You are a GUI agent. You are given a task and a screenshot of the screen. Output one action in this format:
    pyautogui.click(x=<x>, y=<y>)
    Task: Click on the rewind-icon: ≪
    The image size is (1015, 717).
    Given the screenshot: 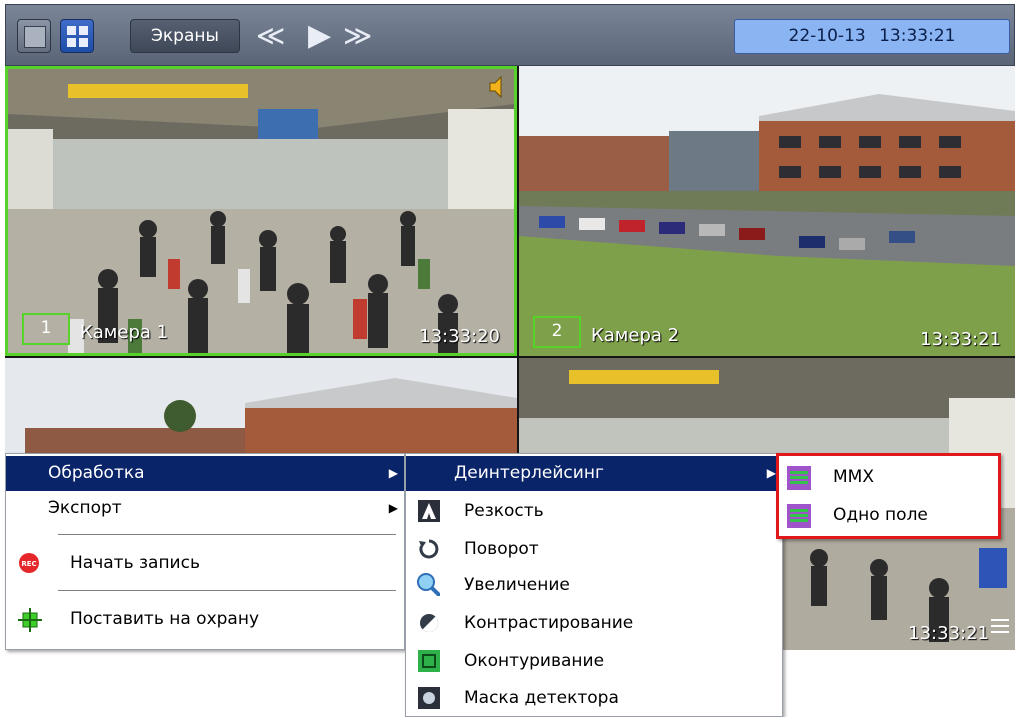 What is the action you would take?
    pyautogui.click(x=270, y=36)
    